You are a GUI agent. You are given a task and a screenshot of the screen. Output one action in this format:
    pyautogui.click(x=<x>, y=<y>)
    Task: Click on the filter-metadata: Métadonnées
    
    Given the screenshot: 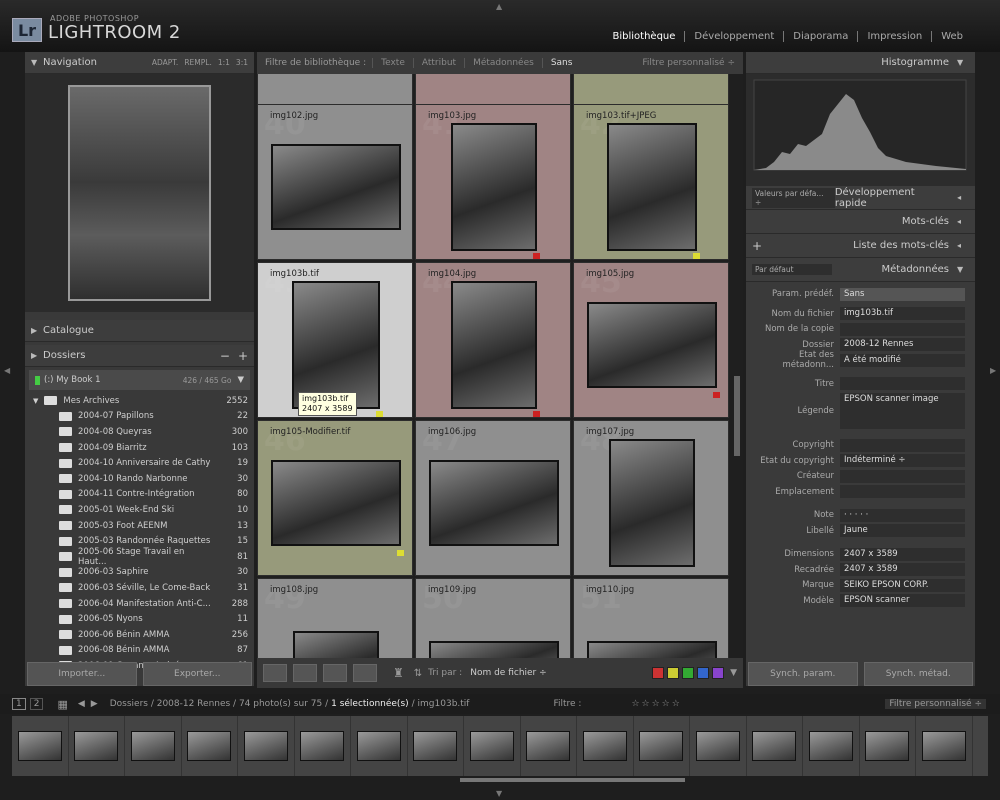 What is the action you would take?
    pyautogui.click(x=503, y=63)
    